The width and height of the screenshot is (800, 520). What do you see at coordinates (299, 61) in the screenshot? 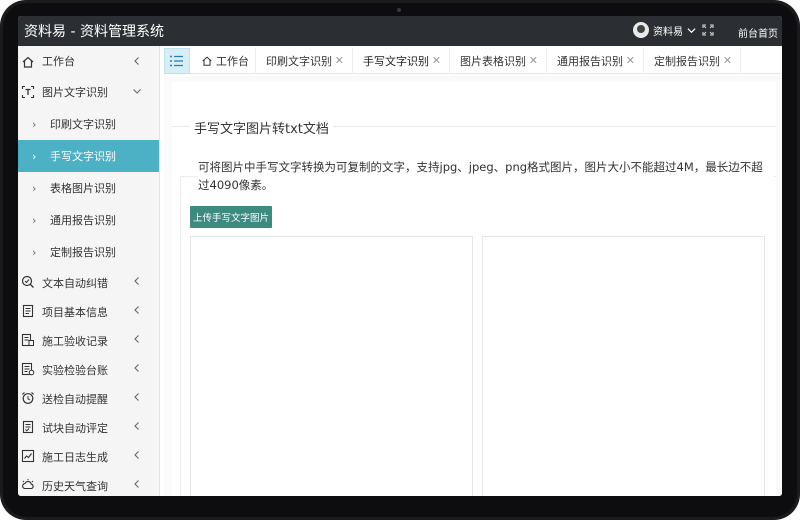
I see `tab-label: 印刷文字识别` at bounding box center [299, 61].